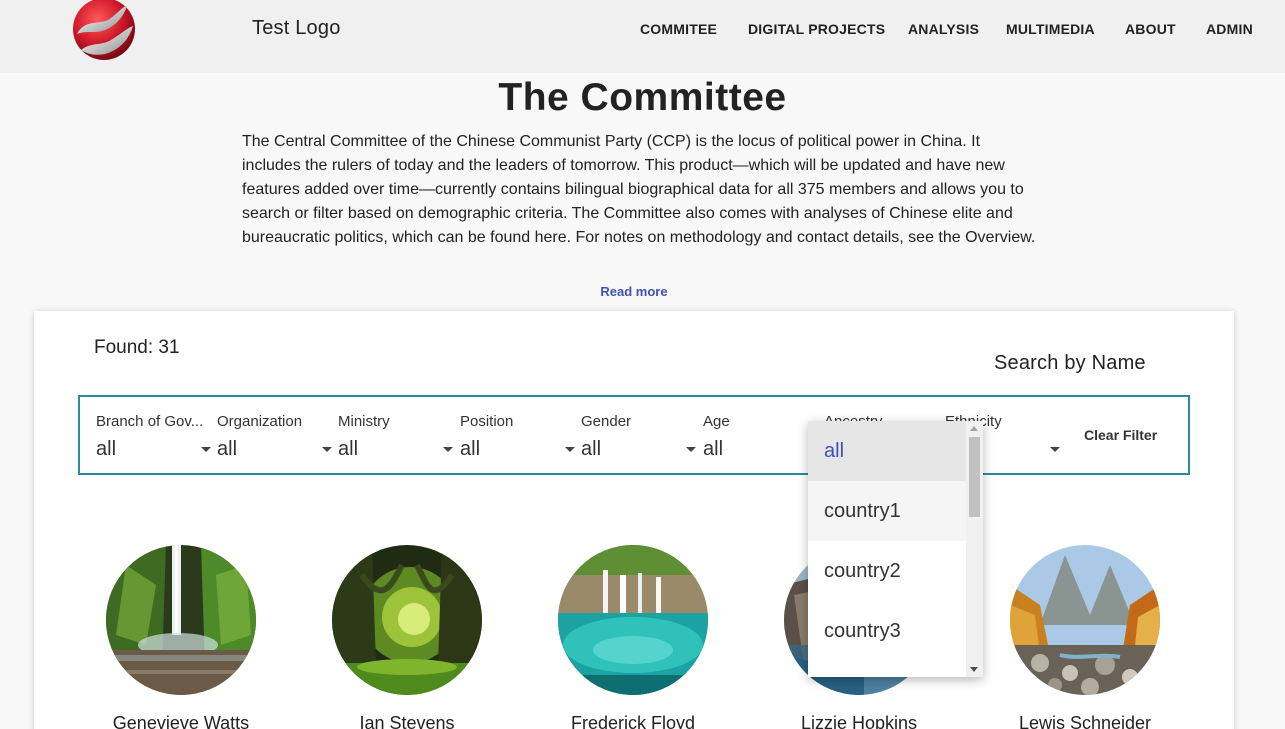  What do you see at coordinates (260, 421) in the screenshot?
I see `filter-label: Organization` at bounding box center [260, 421].